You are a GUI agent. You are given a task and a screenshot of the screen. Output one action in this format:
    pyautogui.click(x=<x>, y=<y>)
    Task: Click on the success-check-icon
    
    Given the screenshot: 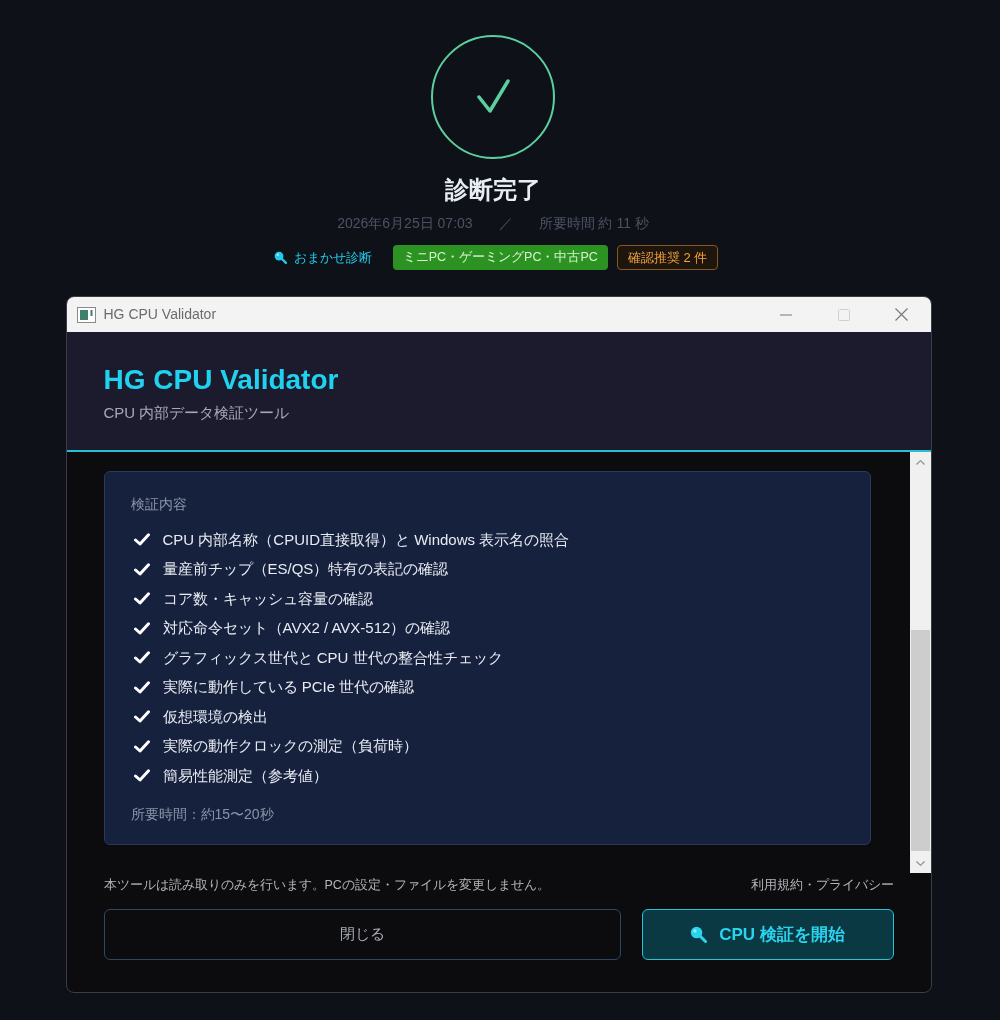 What is the action you would take?
    pyautogui.click(x=493, y=97)
    